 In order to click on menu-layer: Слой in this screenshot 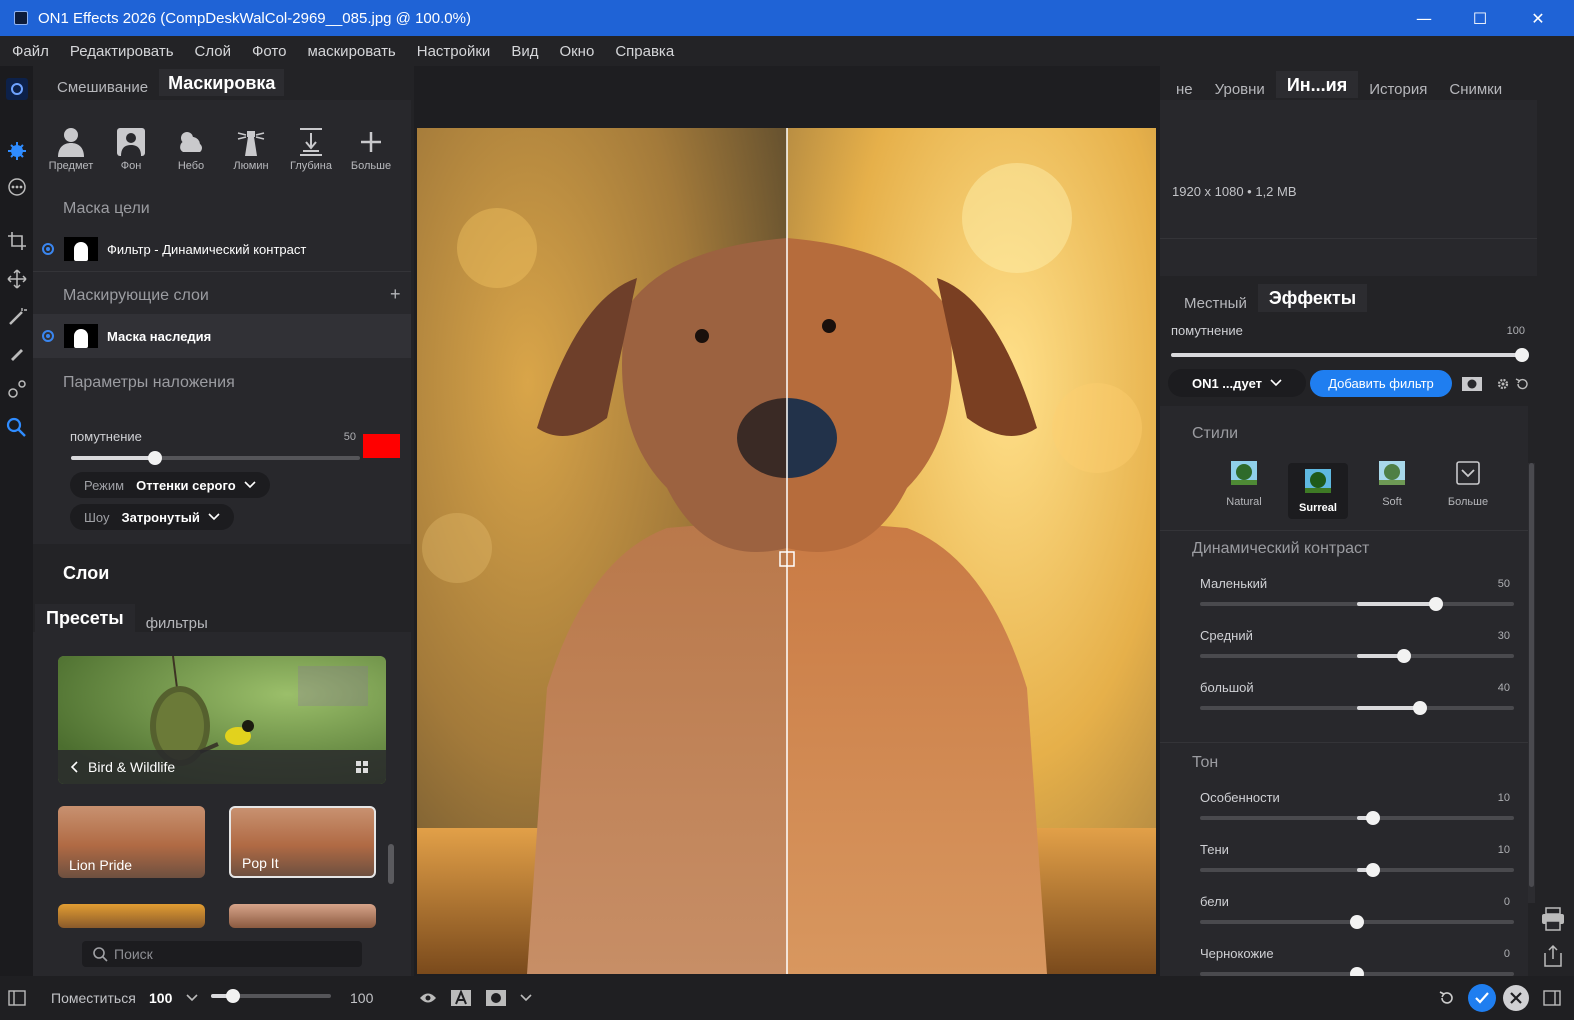, I will do `click(213, 51)`.